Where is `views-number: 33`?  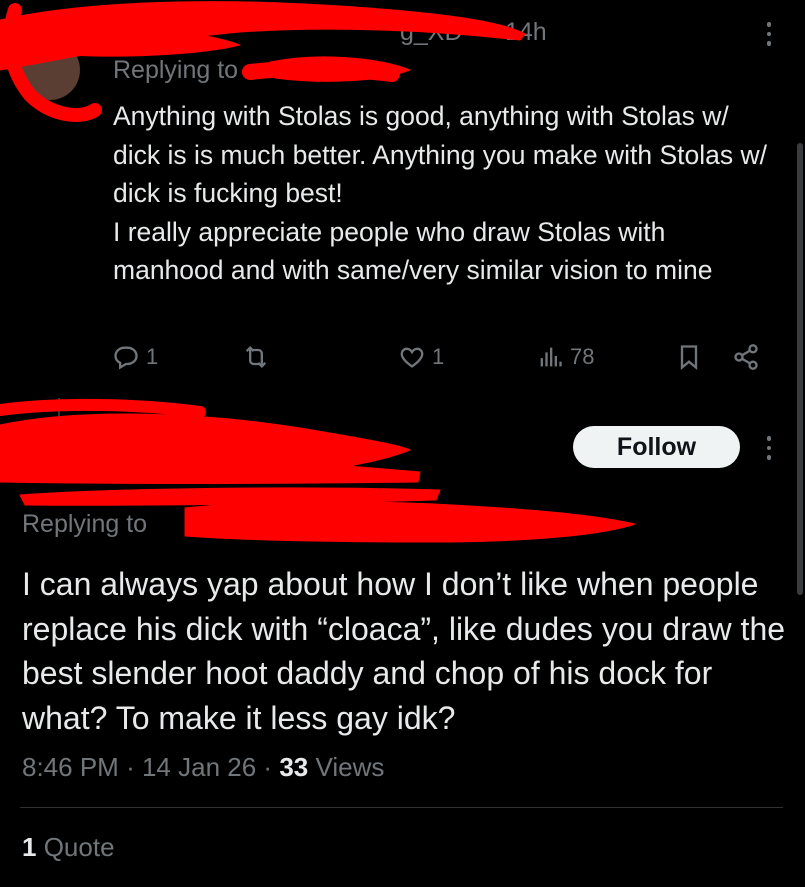
views-number: 33 is located at coordinates (294, 767).